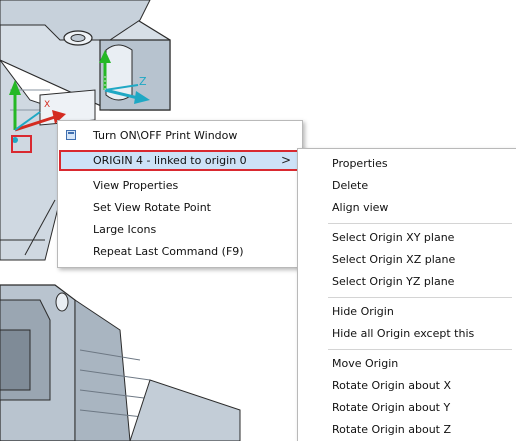 The height and width of the screenshot is (441, 516). Describe the element at coordinates (363, 311) in the screenshot. I see `menu-item-label: Hide Origin` at that location.